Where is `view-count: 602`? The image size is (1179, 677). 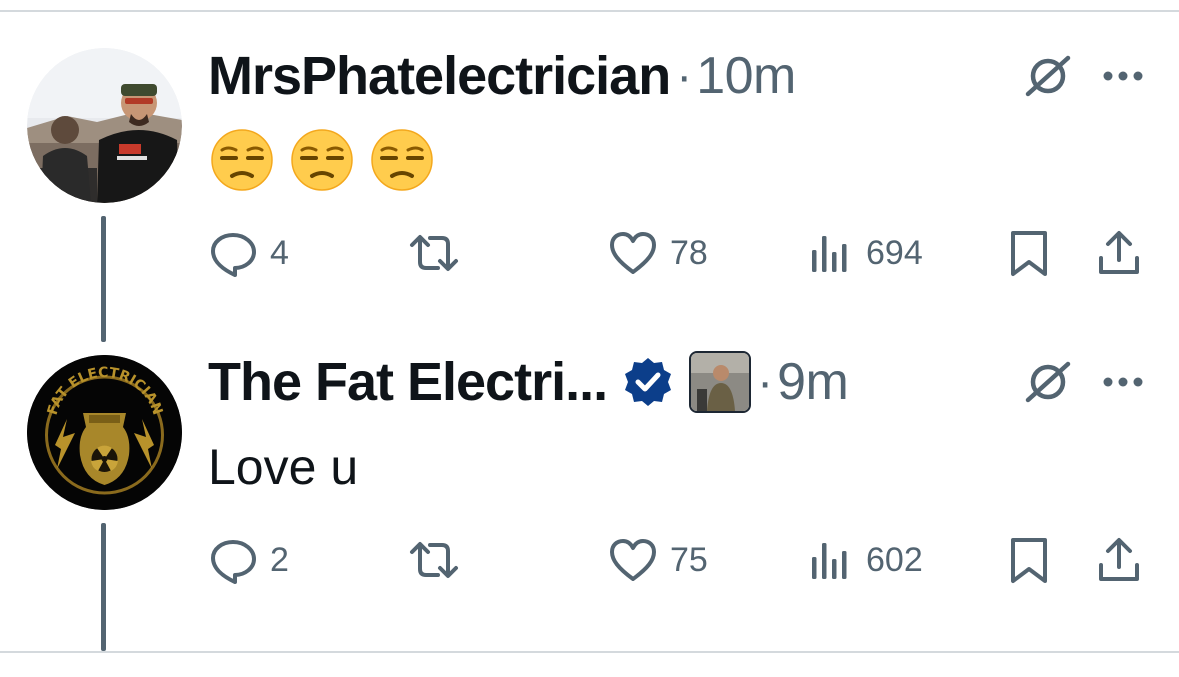
view-count: 602 is located at coordinates (894, 559).